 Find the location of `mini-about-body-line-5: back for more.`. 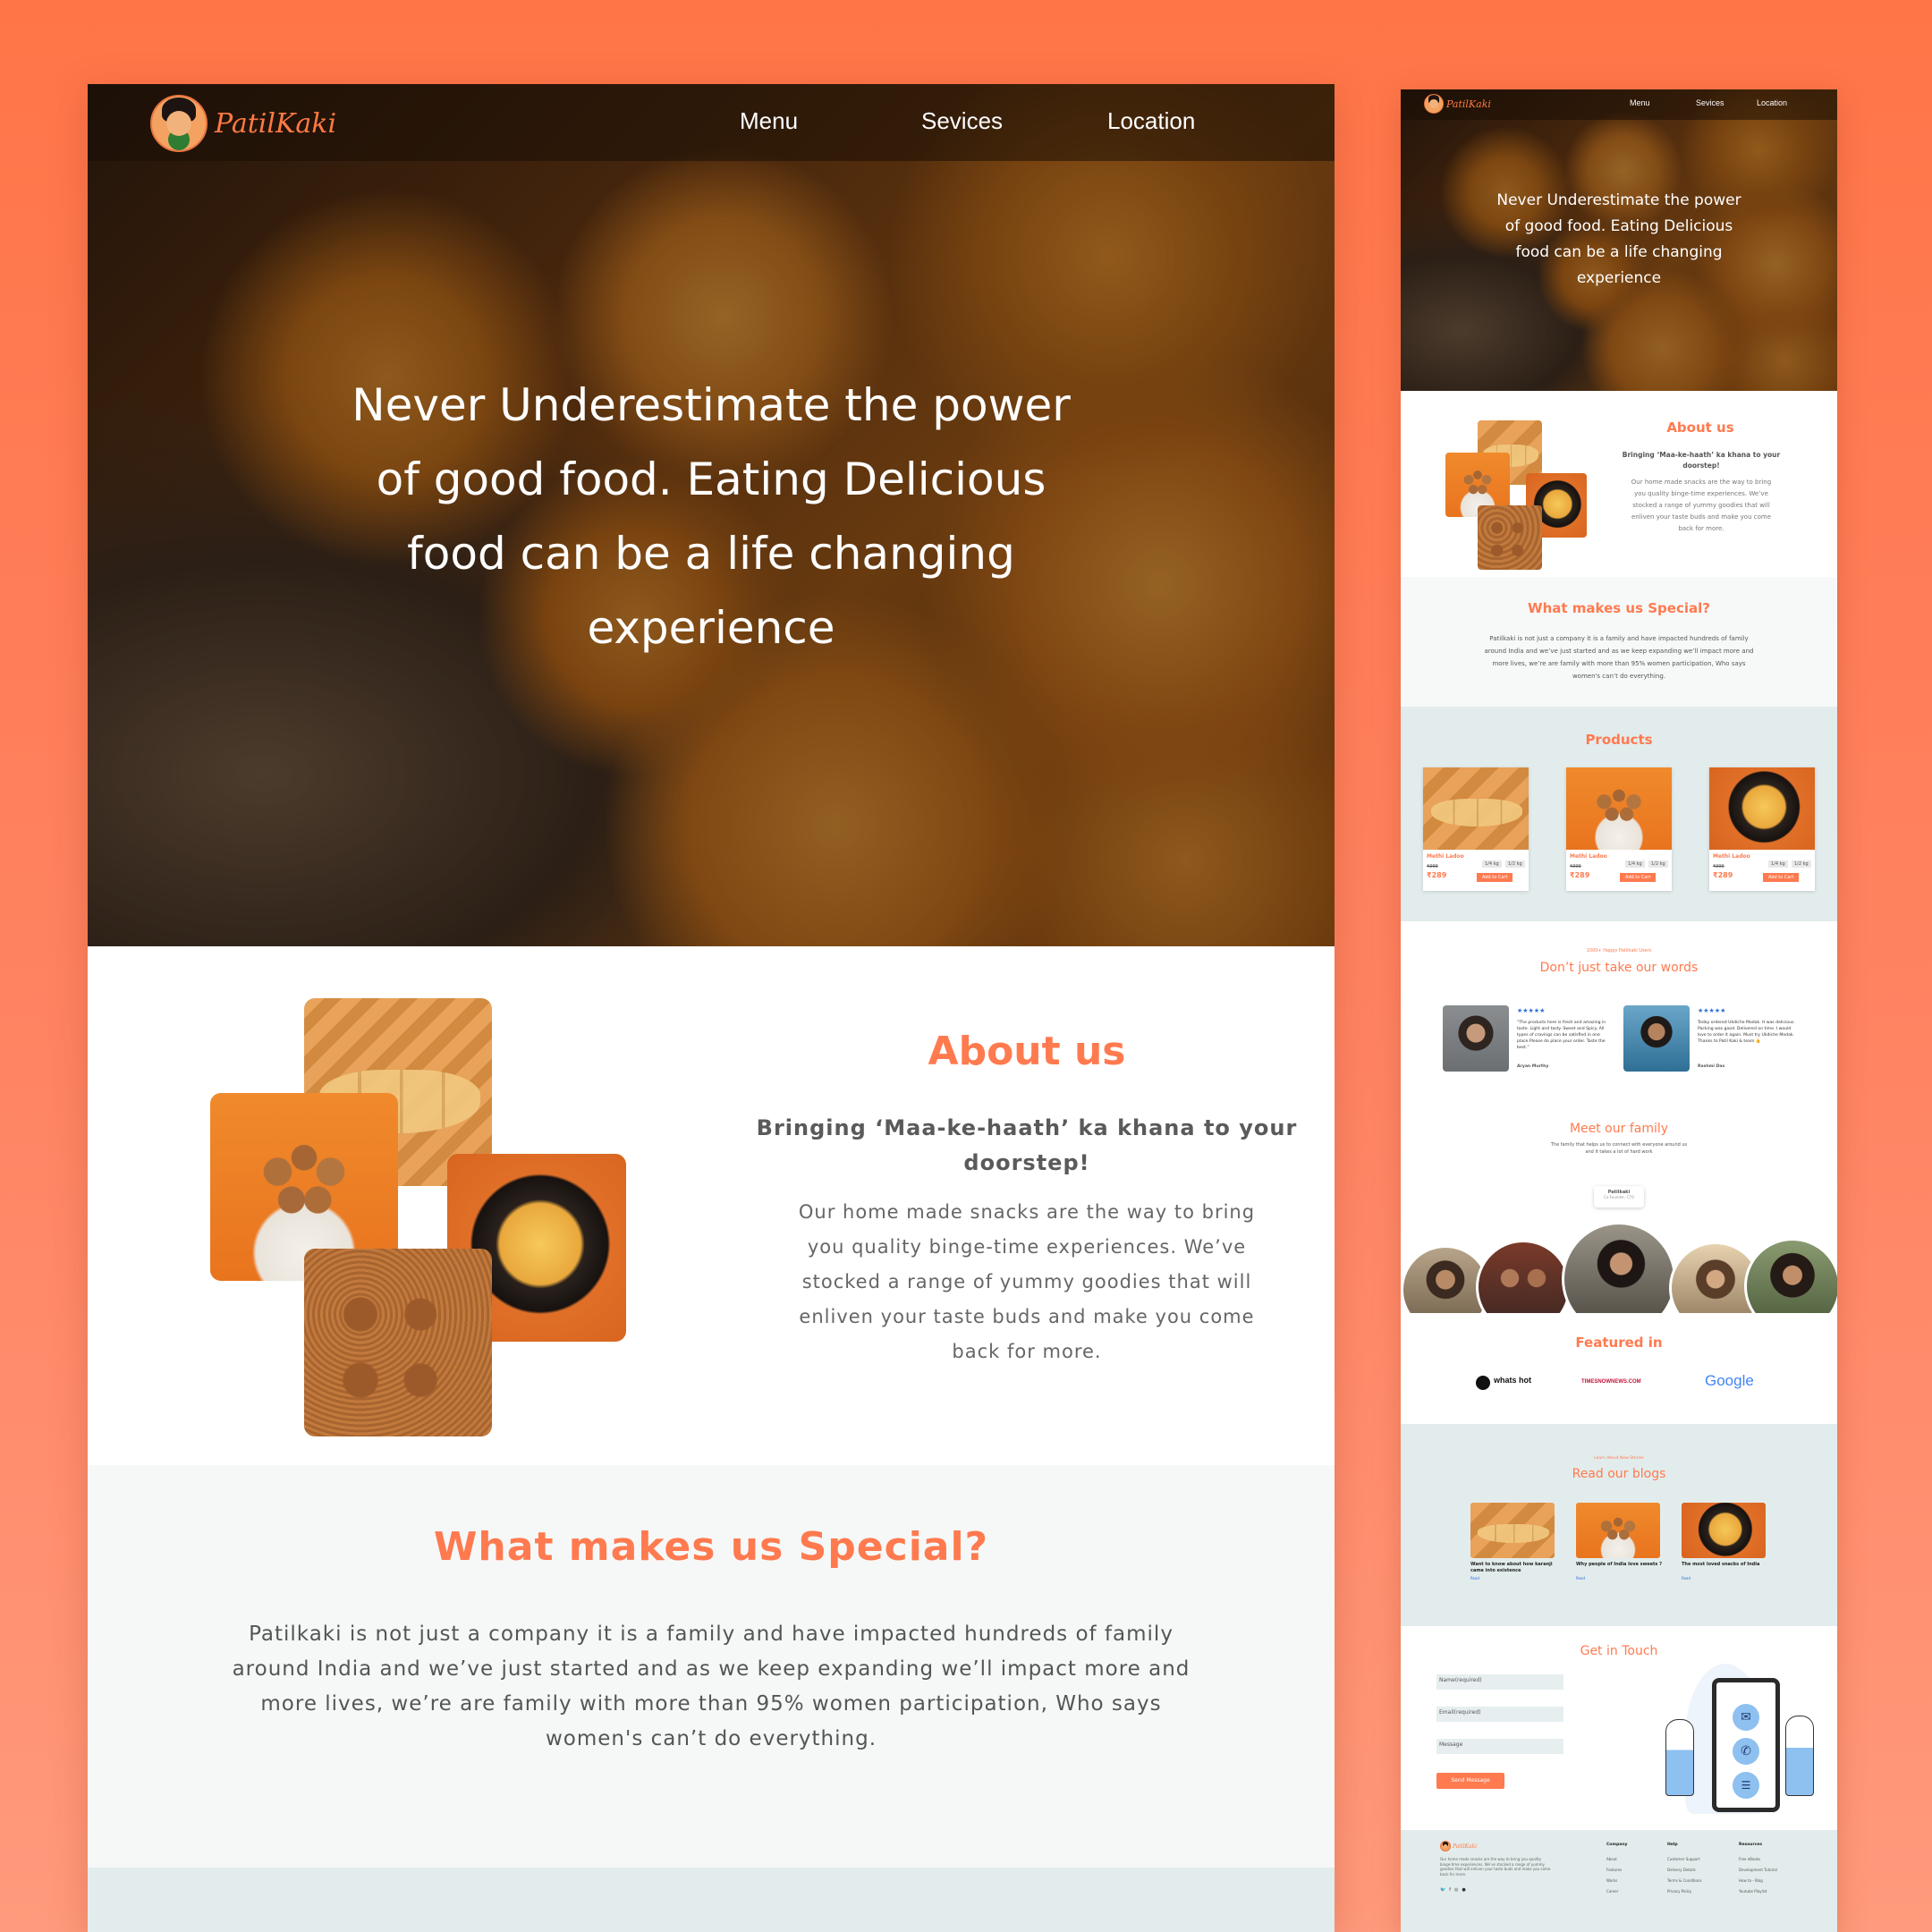

mini-about-body-line-5: back for more. is located at coordinates (1701, 528).